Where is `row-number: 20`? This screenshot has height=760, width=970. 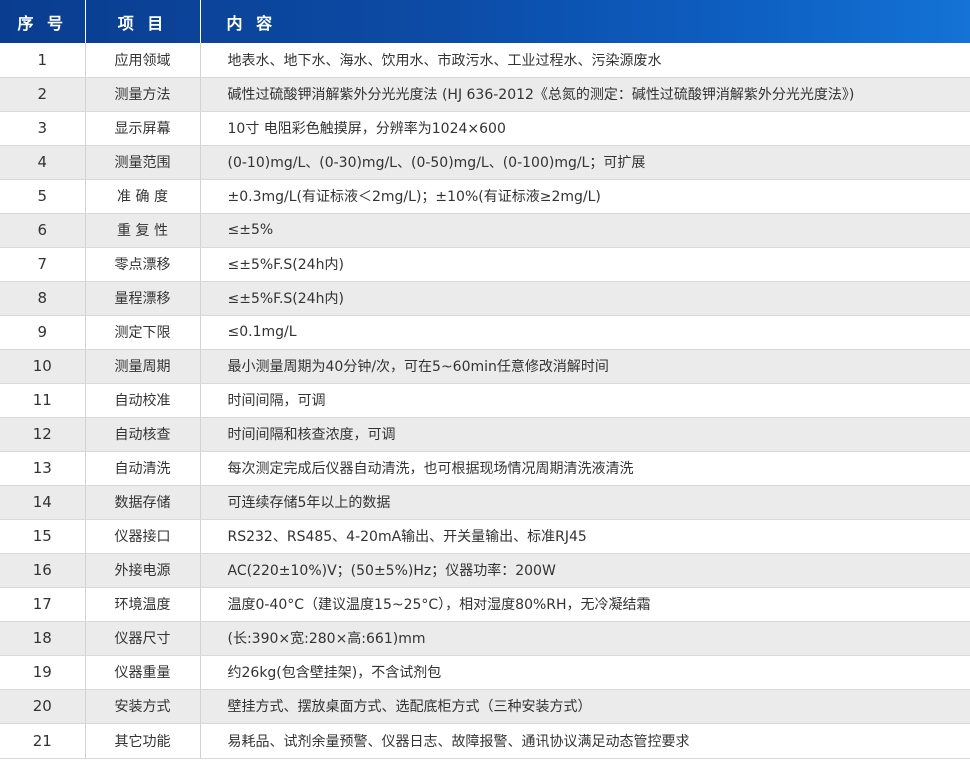
row-number: 20 is located at coordinates (43, 706).